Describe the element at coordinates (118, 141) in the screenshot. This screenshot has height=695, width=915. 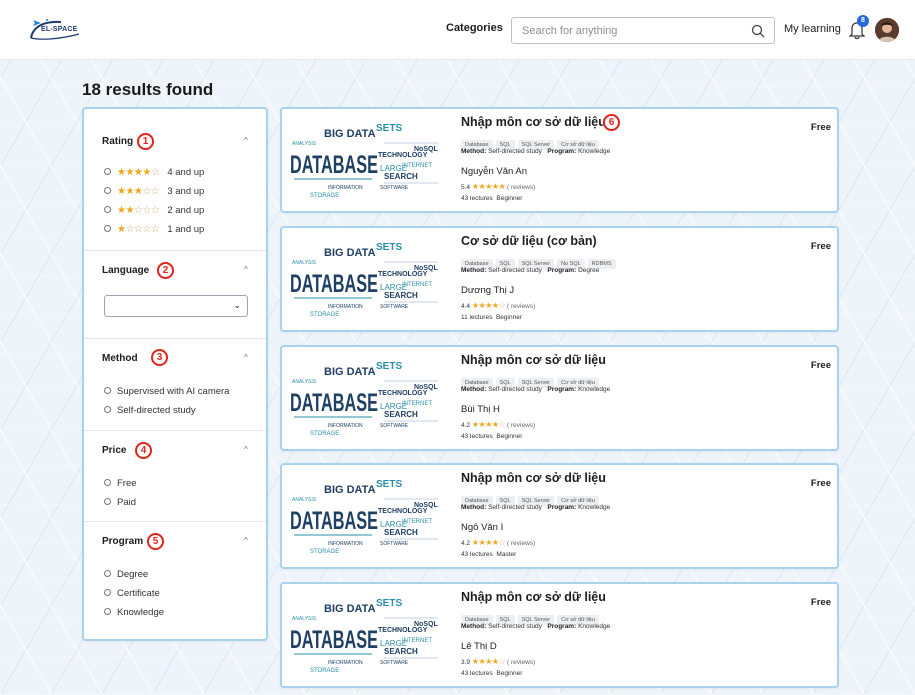
I see `rating-filter-title: Rating` at that location.